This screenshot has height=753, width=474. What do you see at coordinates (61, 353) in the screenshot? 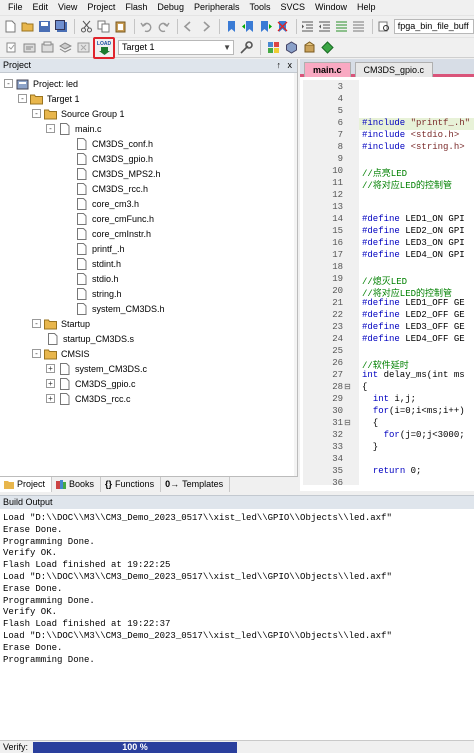
I see `tree-item: - CMSIS` at bounding box center [61, 353].